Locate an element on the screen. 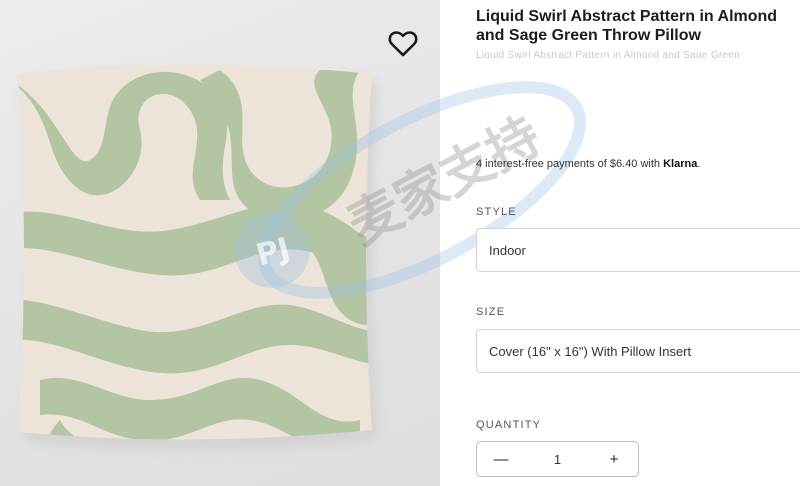  size-select: Cover (16" x 16") With Pillow Insert is located at coordinates (638, 351).